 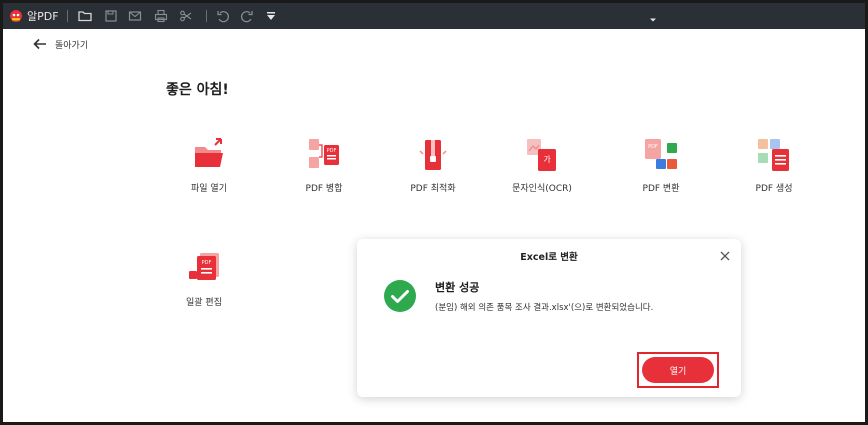 What do you see at coordinates (209, 155) in the screenshot?
I see `open-folder-icon` at bounding box center [209, 155].